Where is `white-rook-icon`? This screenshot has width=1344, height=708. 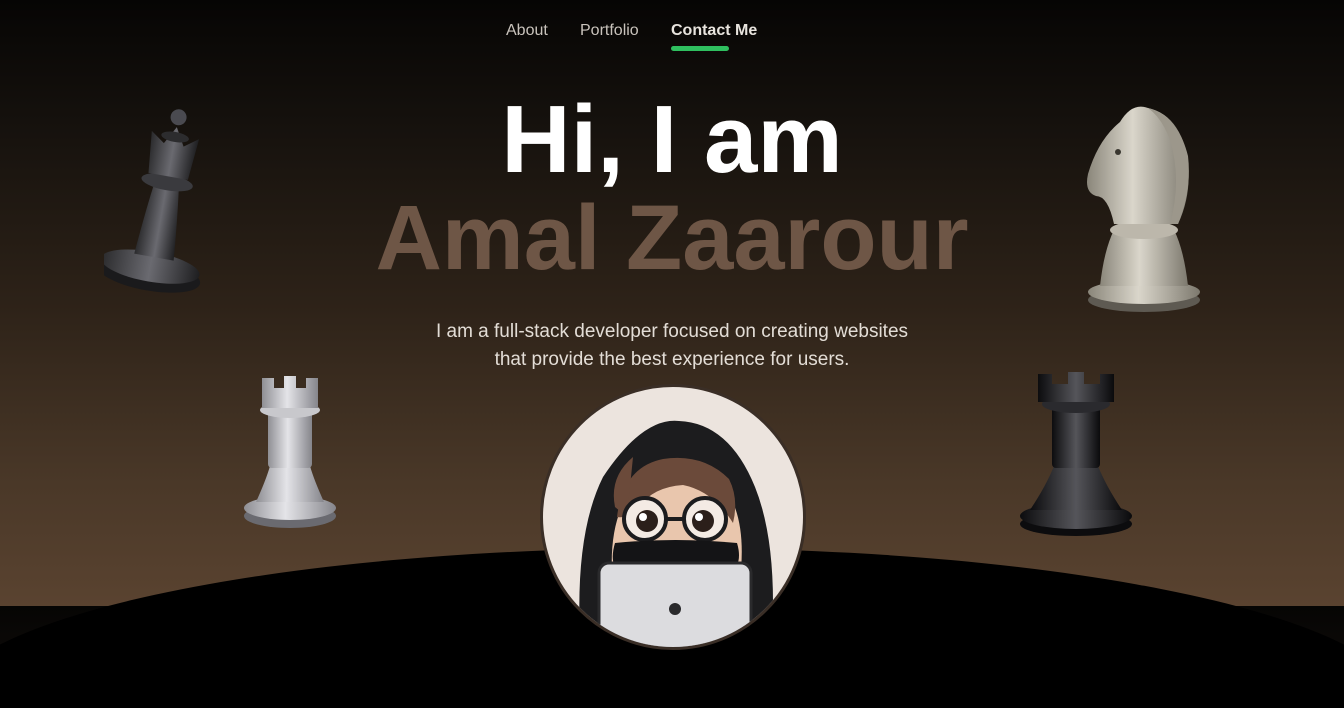
white-rook-icon is located at coordinates (290, 452).